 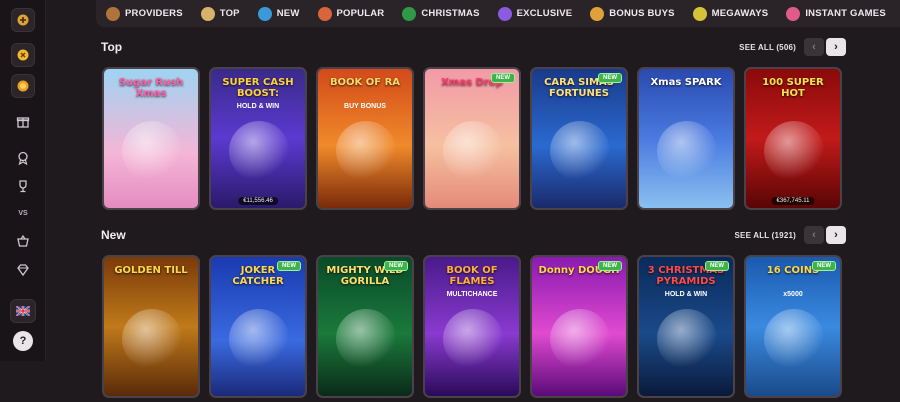 I want to click on nav-item-christmas: CHRISTMAS, so click(x=441, y=13).